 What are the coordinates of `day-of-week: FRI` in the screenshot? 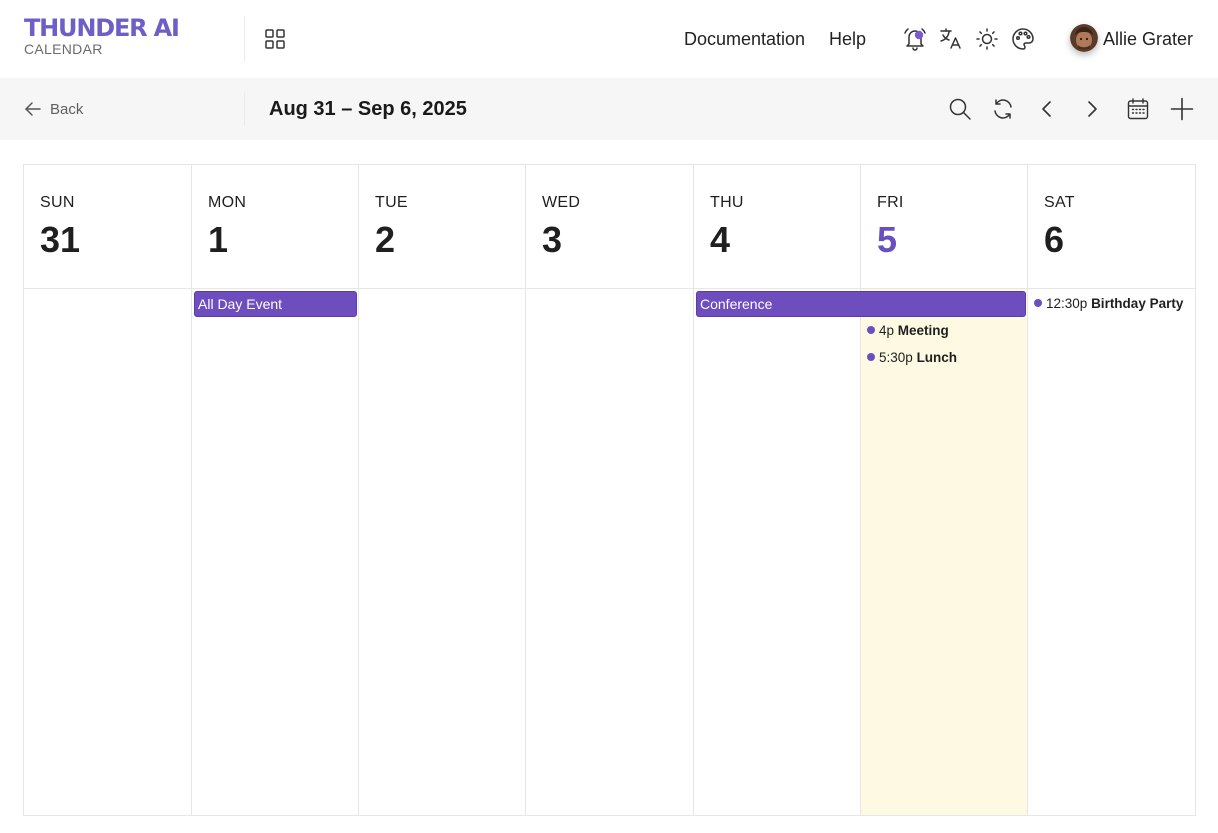 It's located at (890, 202).